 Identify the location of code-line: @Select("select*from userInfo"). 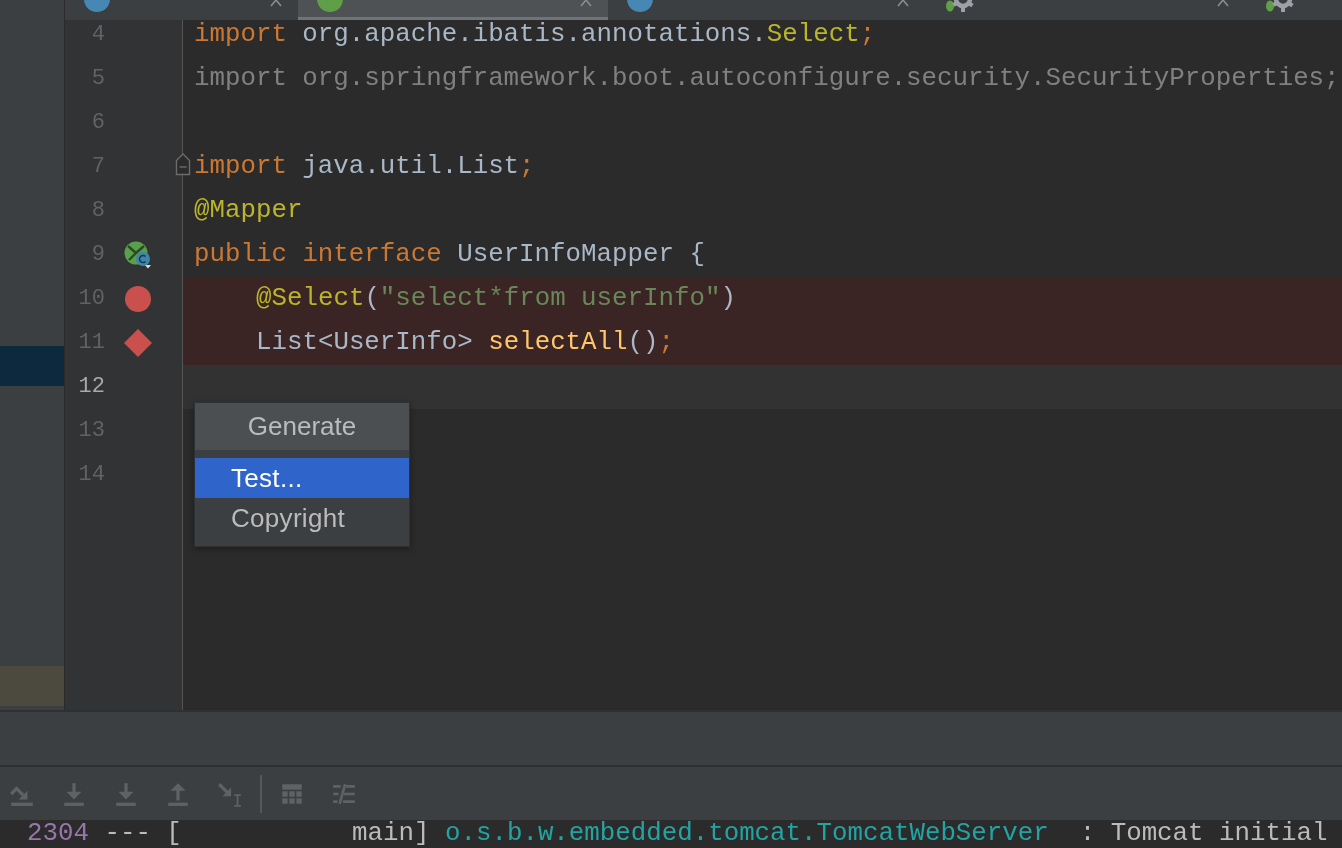
(496, 298).